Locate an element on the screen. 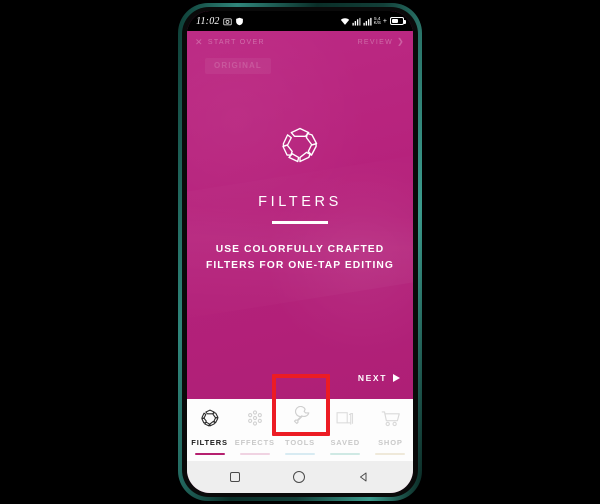 Image resolution: width=600 pixels, height=504 pixels. tab-label: SHOP is located at coordinates (390, 442).